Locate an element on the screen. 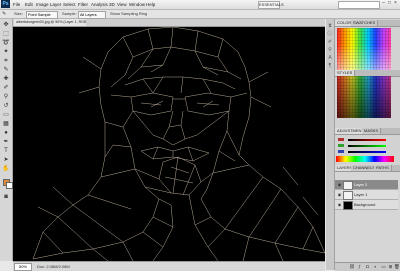 This screenshot has height=271, width=400. brush-tool-icon: ✐ is located at coordinates (6, 88).